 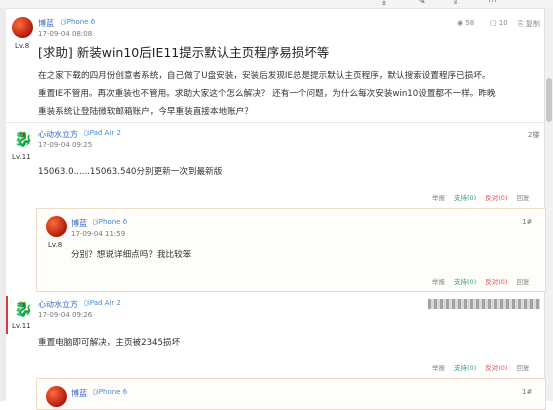 I want to click on post-date: 17-09-04 08:08, so click(x=65, y=34).